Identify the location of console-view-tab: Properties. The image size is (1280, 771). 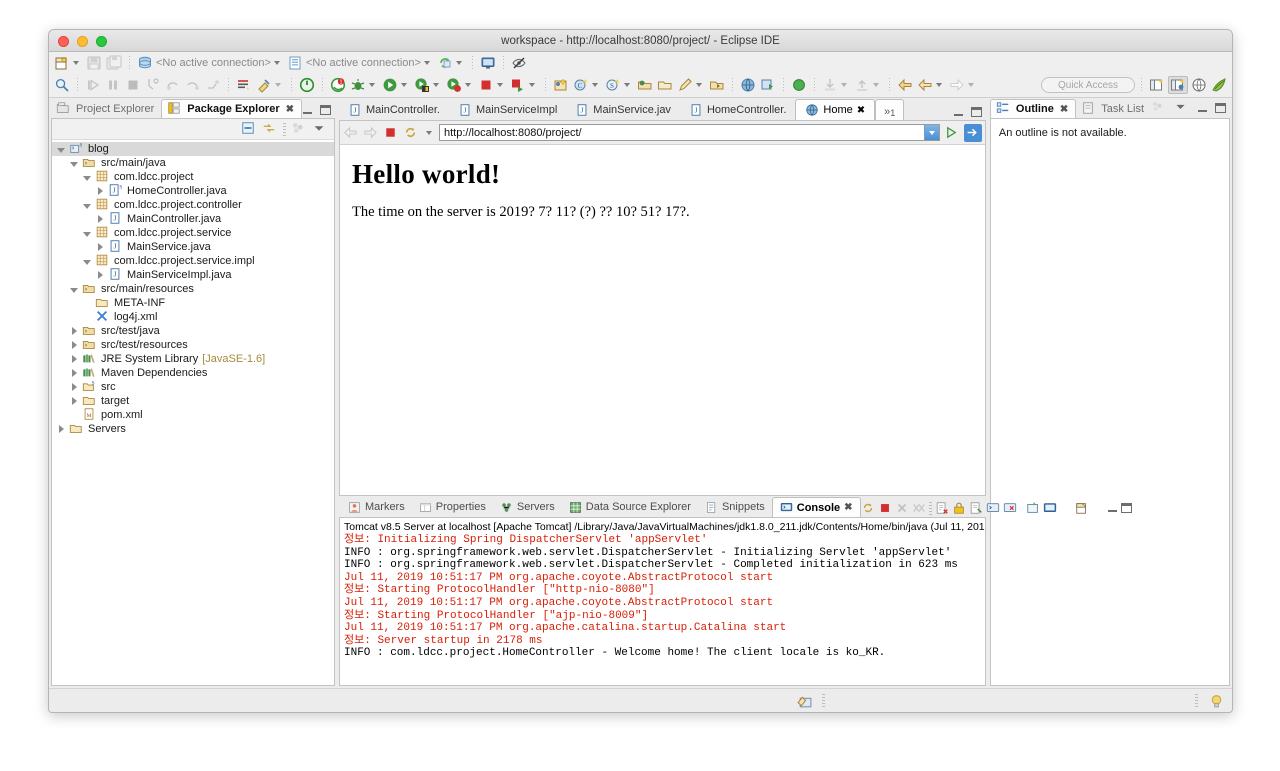
(452, 507).